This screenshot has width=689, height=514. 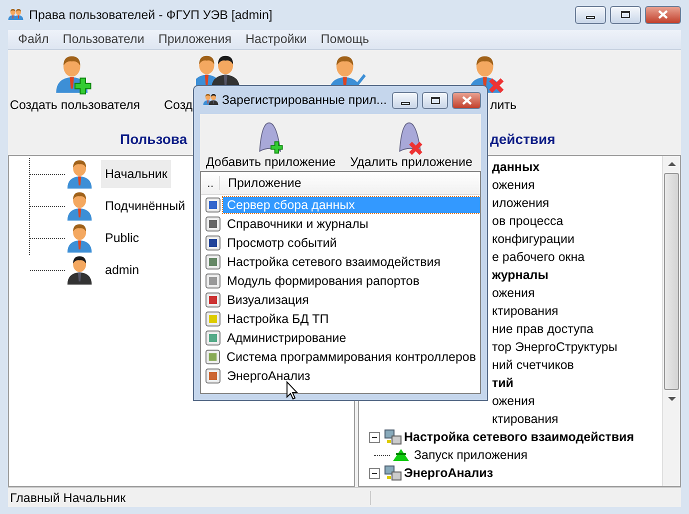 What do you see at coordinates (210, 183) in the screenshot?
I see `column-header: ..` at bounding box center [210, 183].